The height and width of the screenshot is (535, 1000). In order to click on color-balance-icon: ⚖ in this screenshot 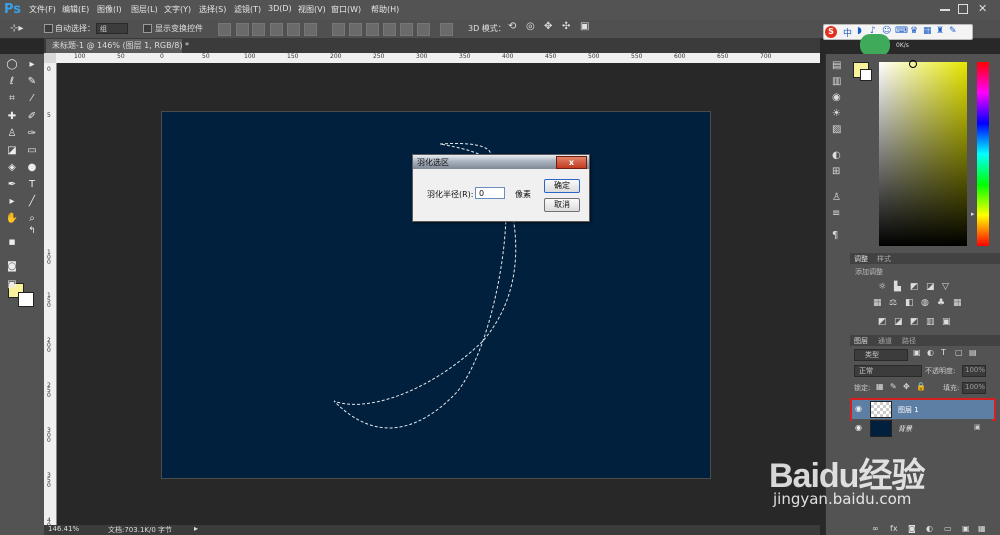, I will do `click(893, 303)`.